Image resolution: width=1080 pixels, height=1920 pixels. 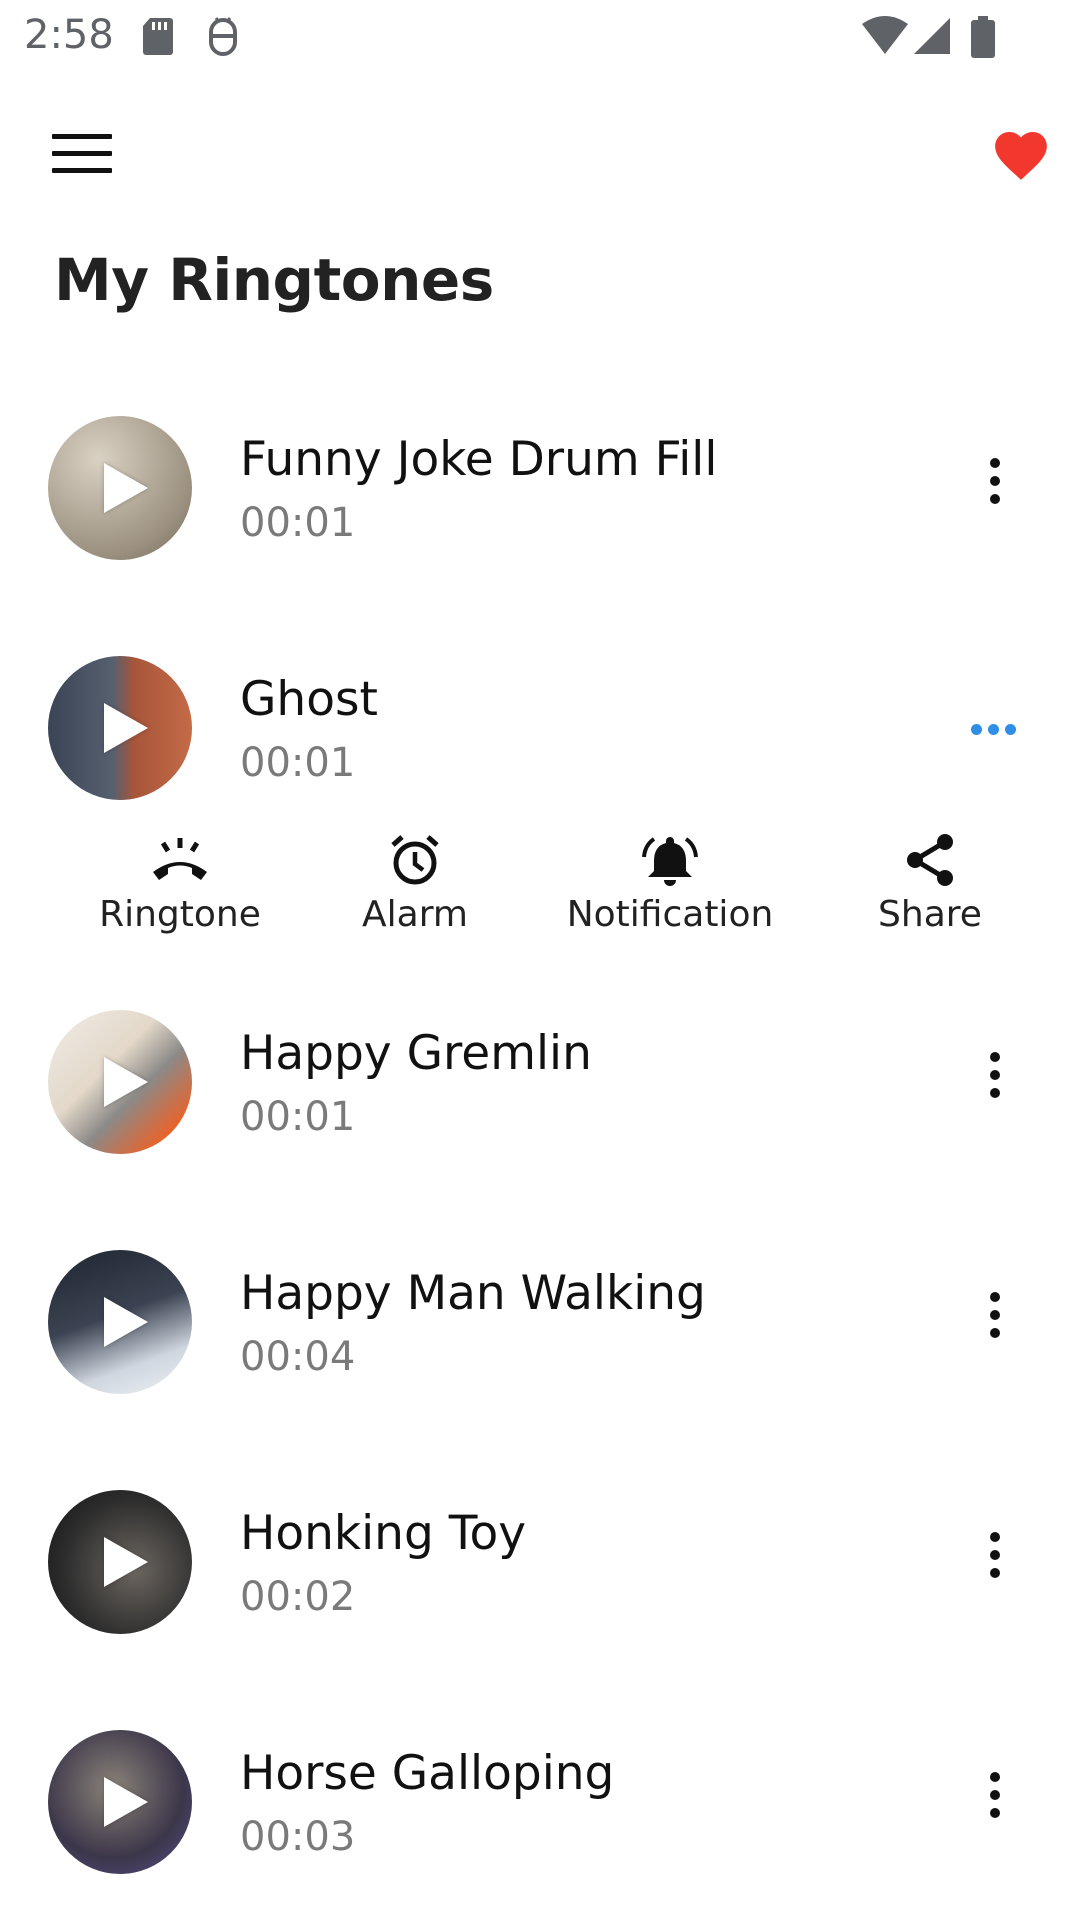 What do you see at coordinates (540, 1563) in the screenshot?
I see `ringtone-row: Honking Toy 00:02` at bounding box center [540, 1563].